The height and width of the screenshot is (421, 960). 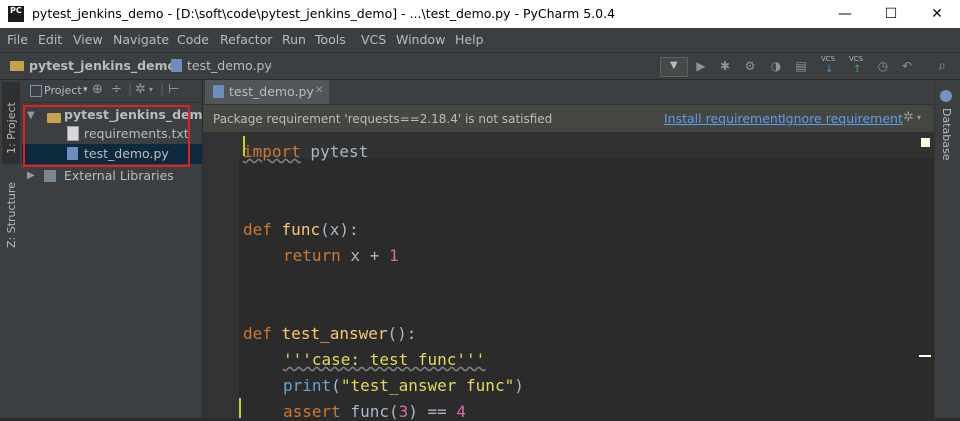 I want to click on hide-panel-icon: ⊢, so click(x=173, y=89).